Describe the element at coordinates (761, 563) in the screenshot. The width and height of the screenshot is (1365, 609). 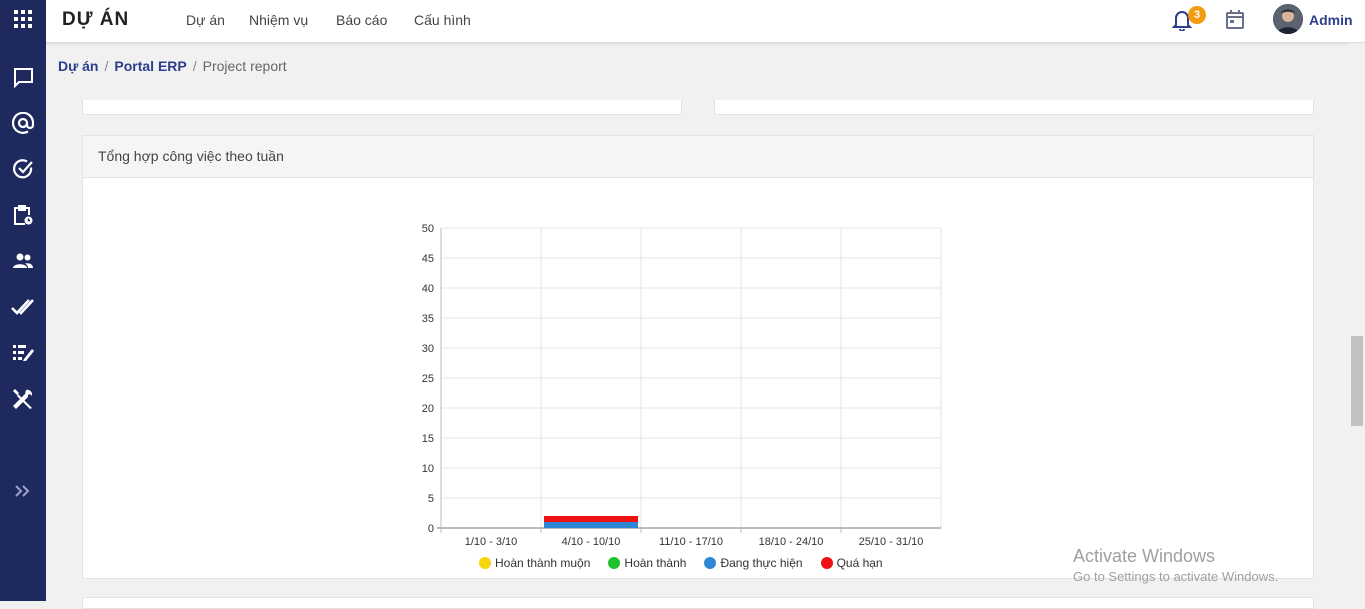
I see `legend-label: Đang thực hiện` at that location.